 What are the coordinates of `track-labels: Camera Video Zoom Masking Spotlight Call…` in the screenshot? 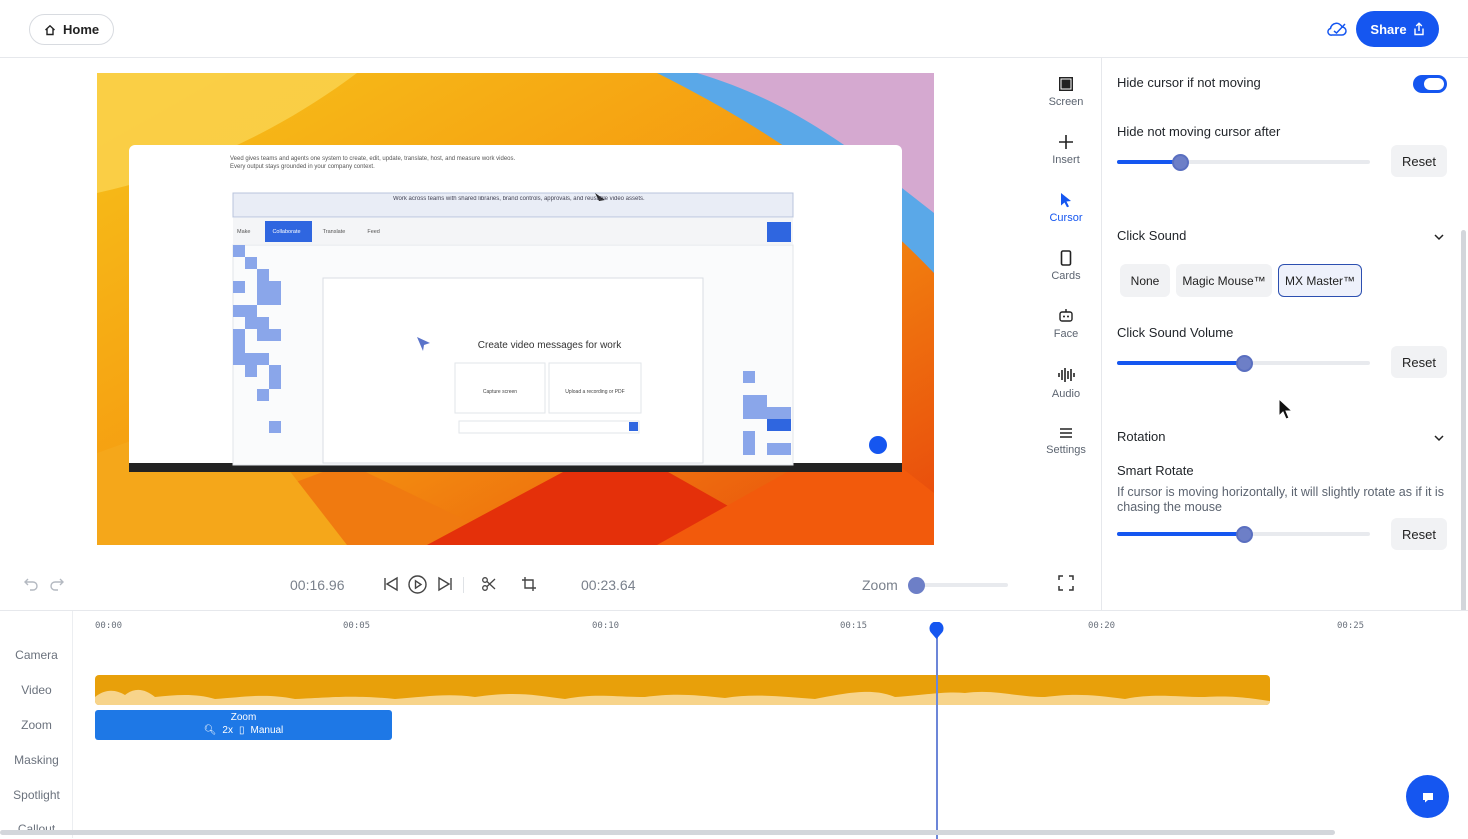 It's located at (36, 724).